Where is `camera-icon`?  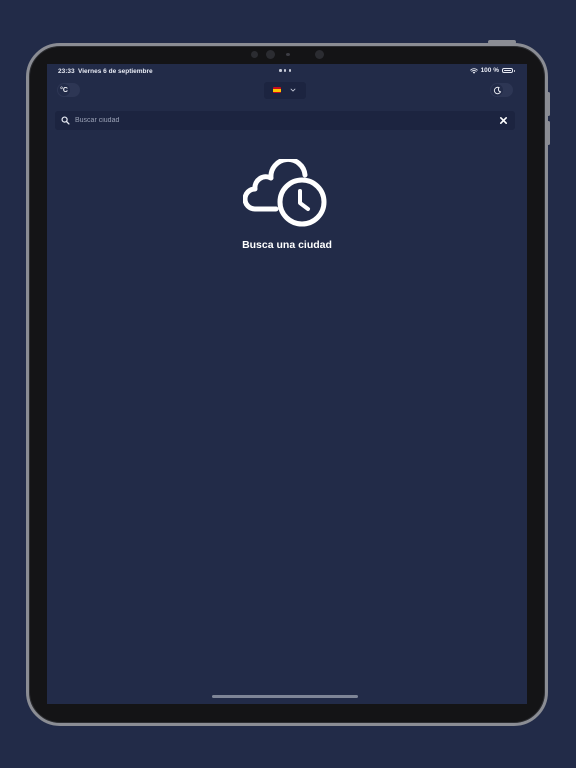 camera-icon is located at coordinates (270, 54).